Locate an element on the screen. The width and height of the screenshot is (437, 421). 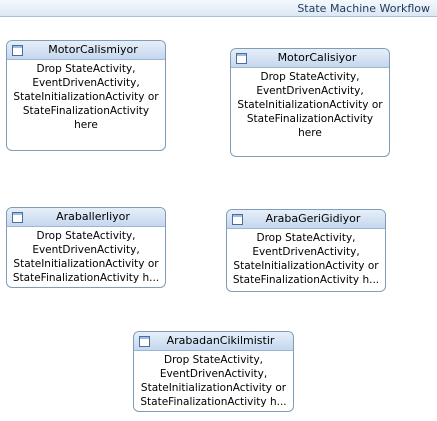
state-header: ArabadanCikilmistir is located at coordinates (213, 341).